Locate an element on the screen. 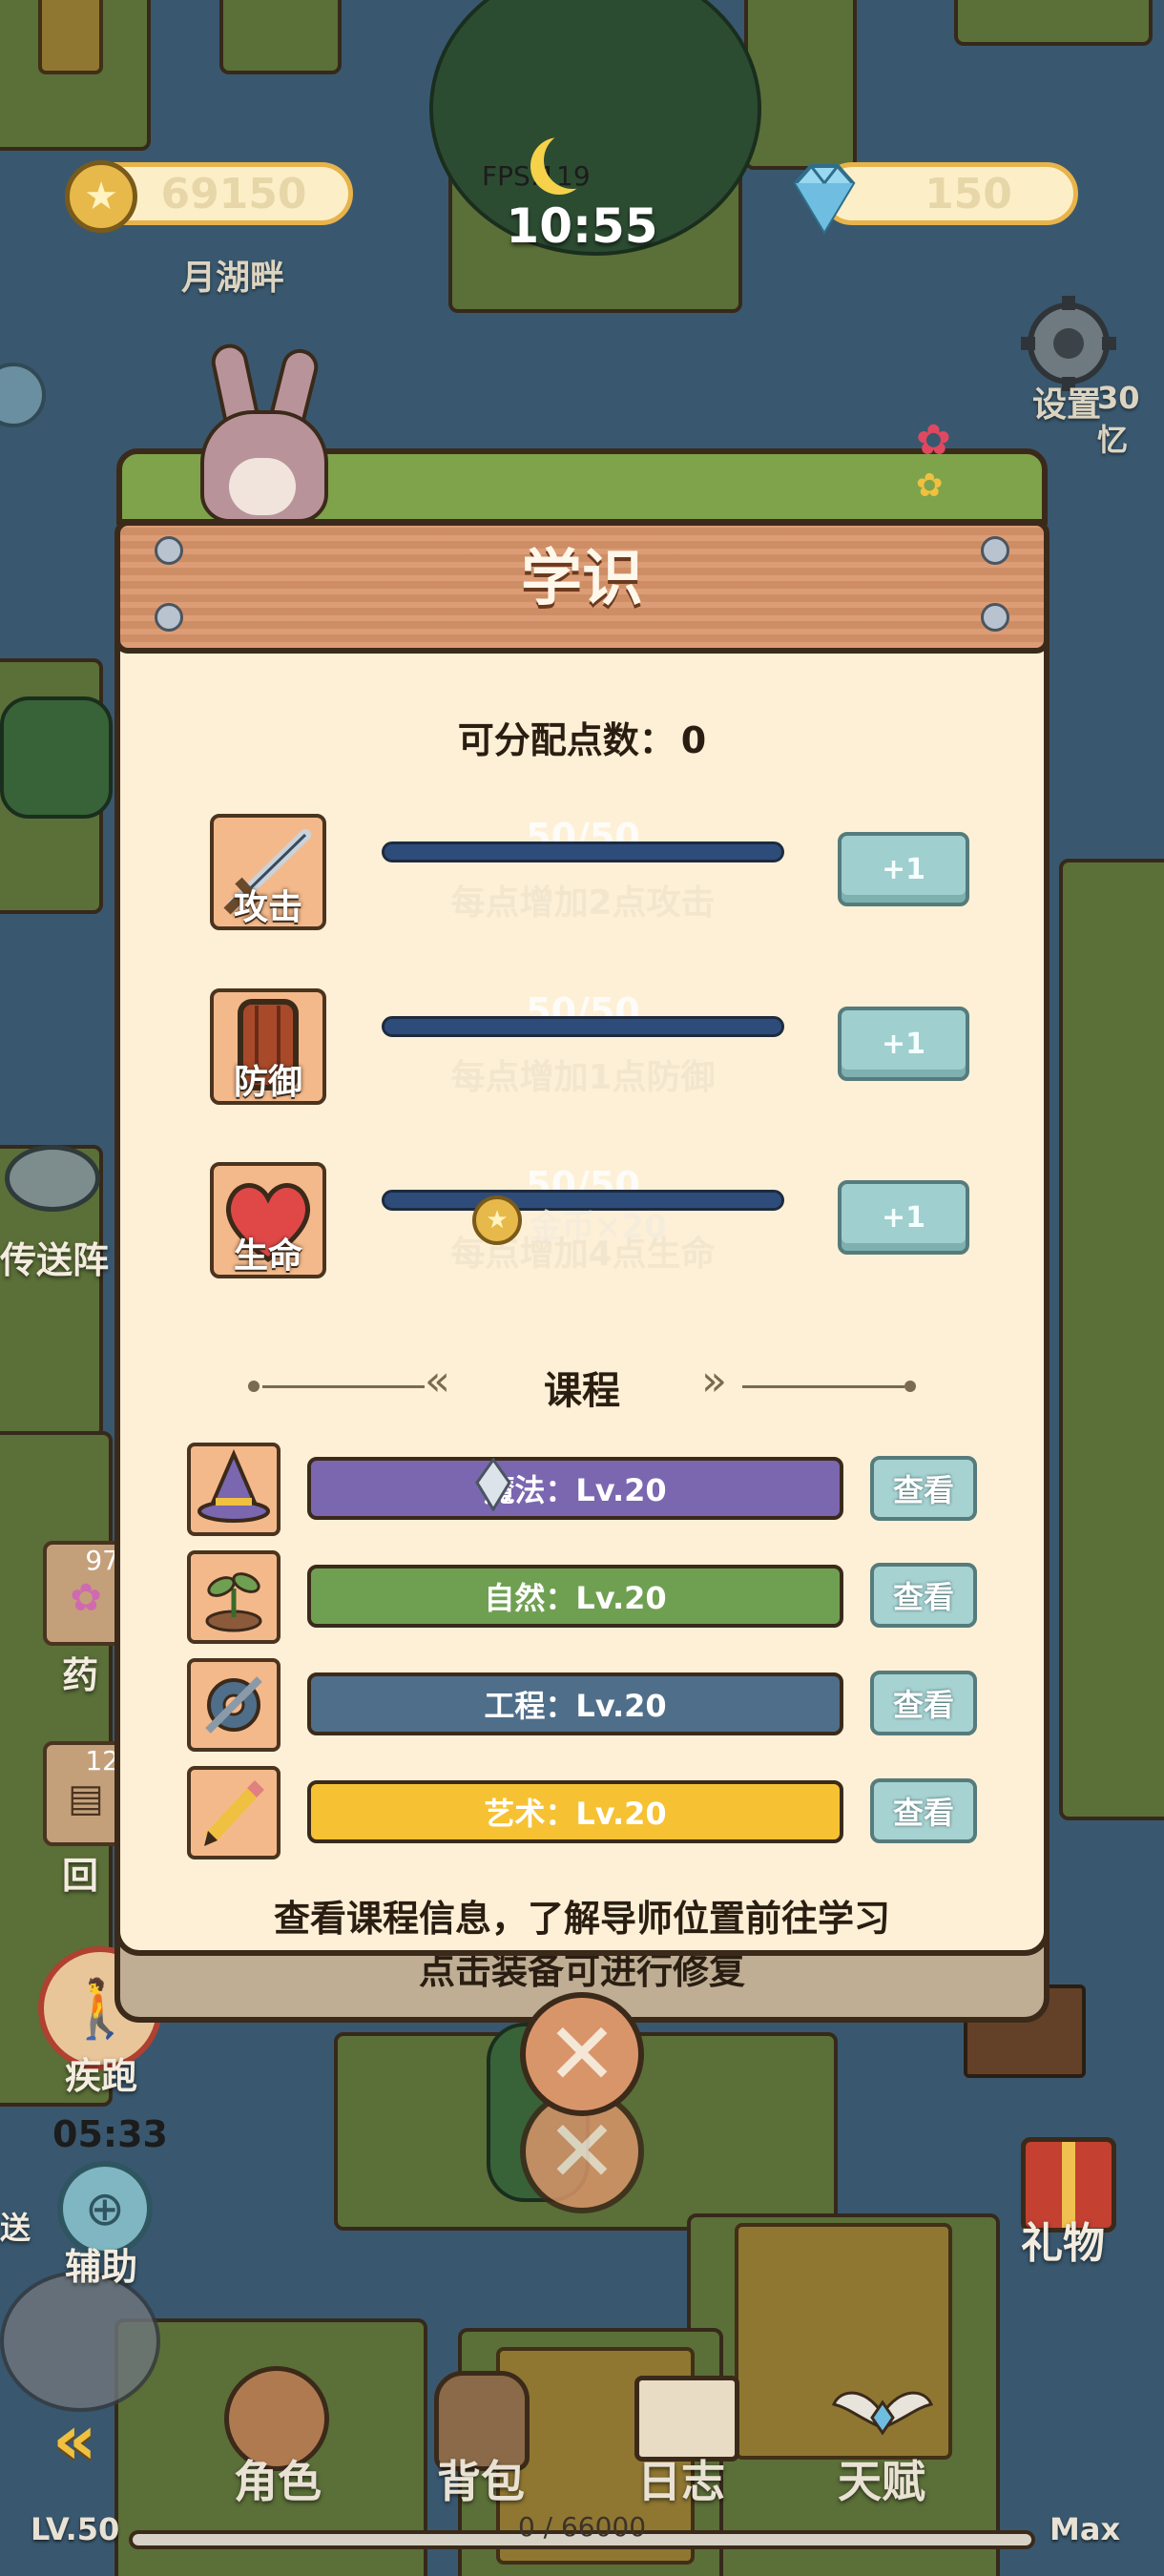  flower-icon: ✿ is located at coordinates (86, 1598).